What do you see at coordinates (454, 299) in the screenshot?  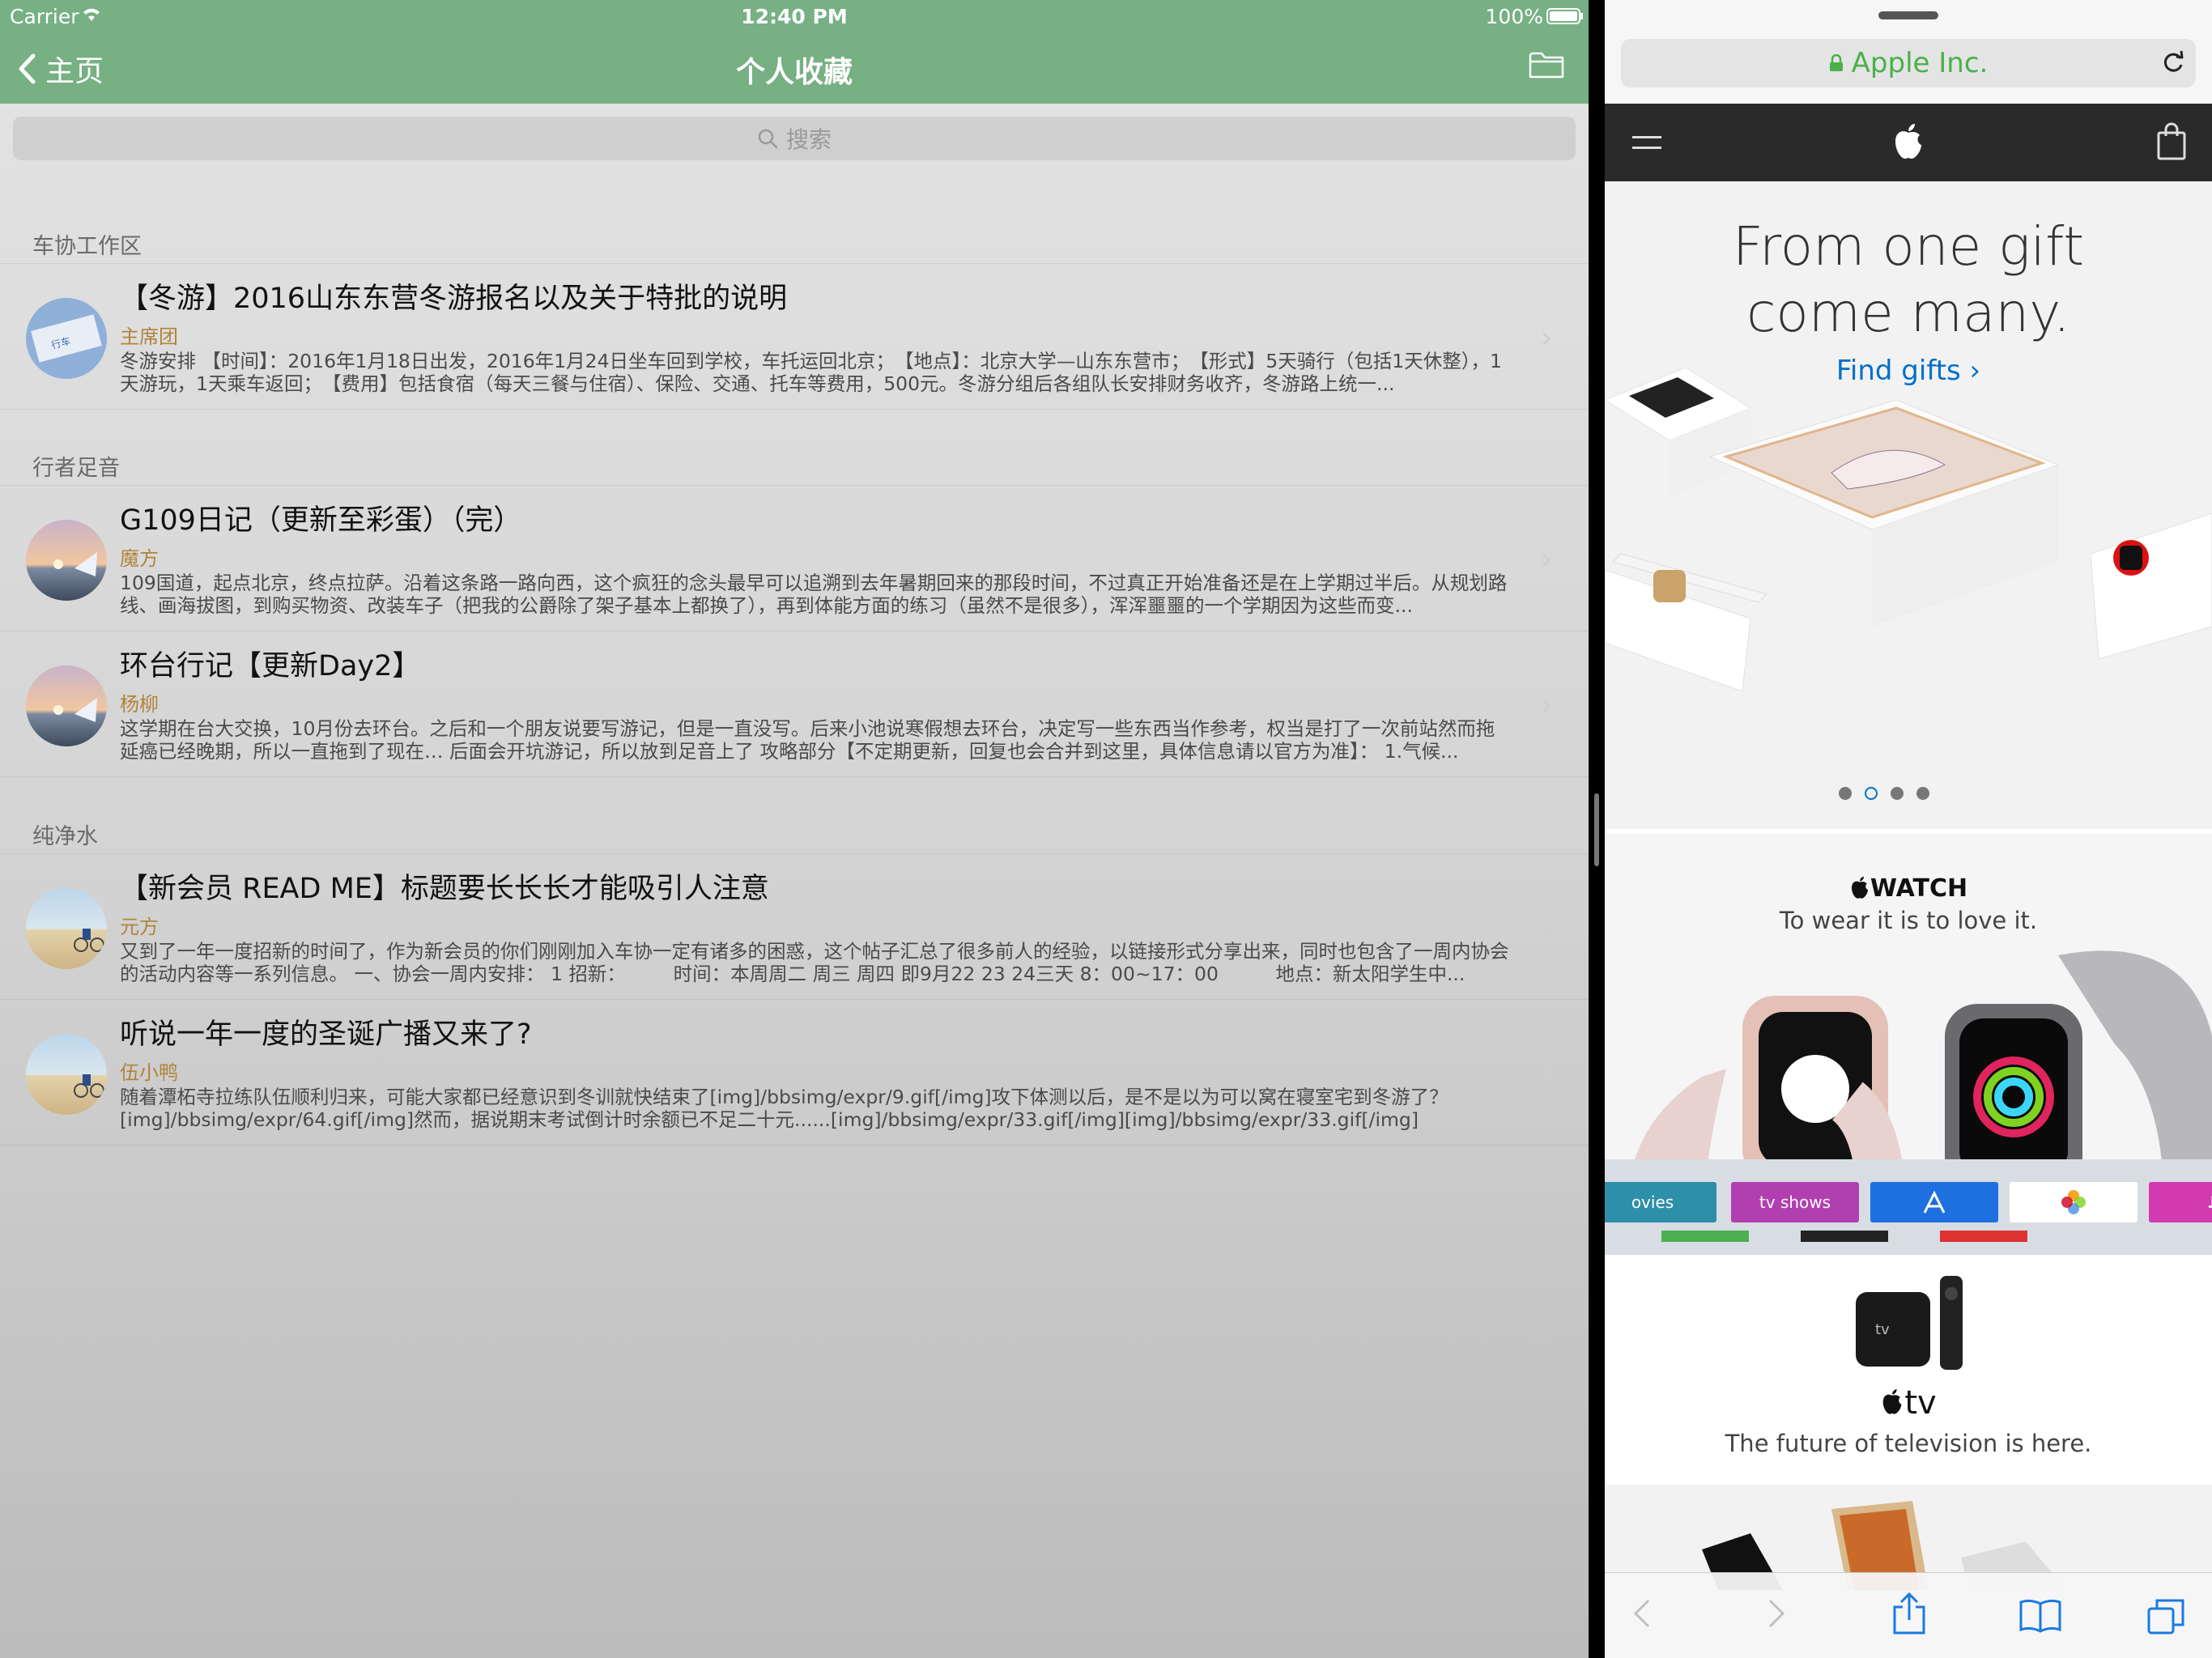 I see `post-title: 【冬游】2016山东东营冬游报名以及关于特批的说明` at bounding box center [454, 299].